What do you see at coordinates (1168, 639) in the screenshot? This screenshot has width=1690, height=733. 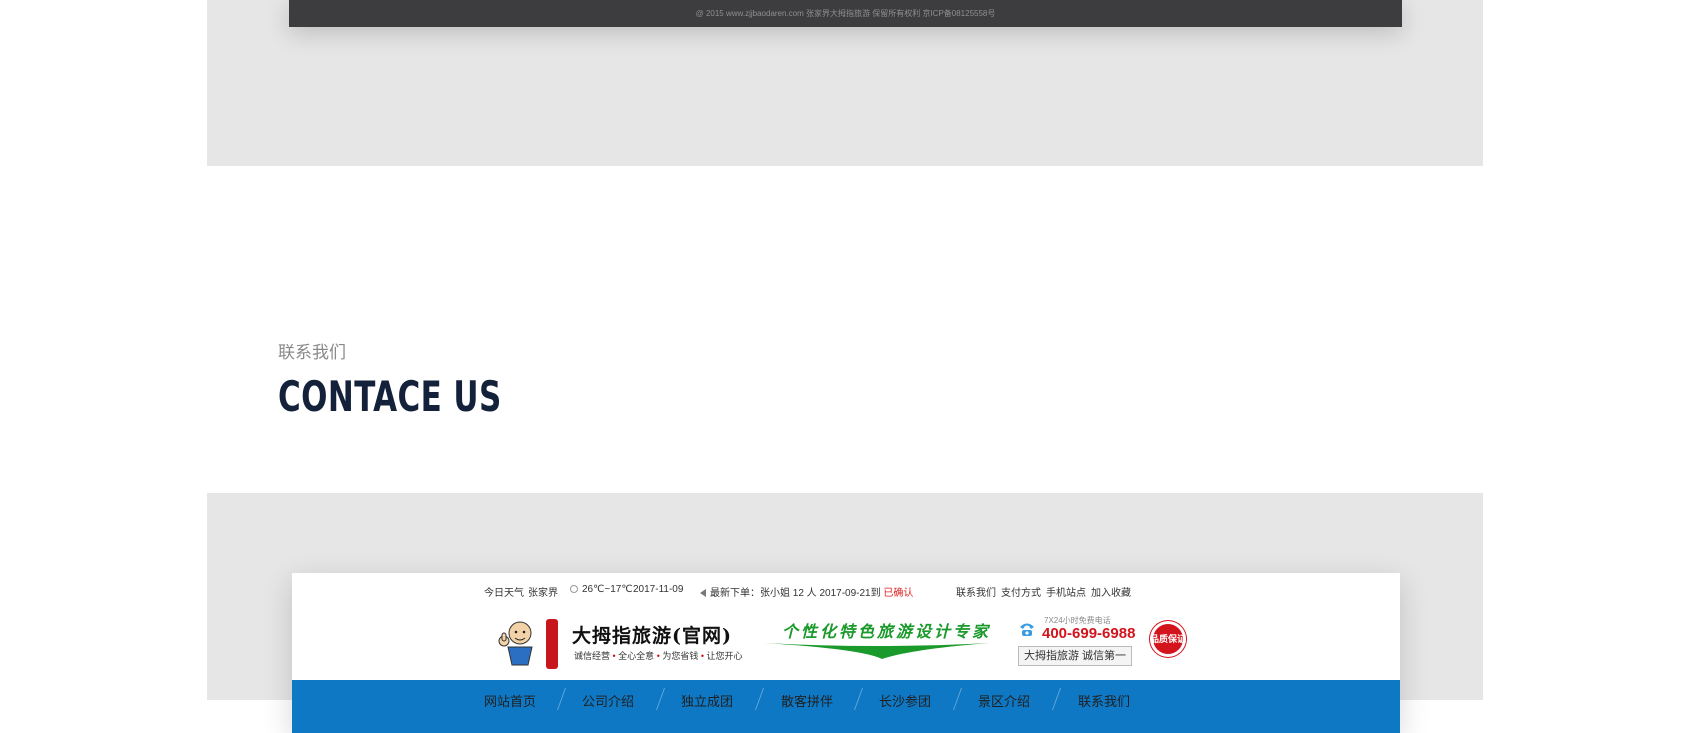 I see `quality-seal: 品质保证` at bounding box center [1168, 639].